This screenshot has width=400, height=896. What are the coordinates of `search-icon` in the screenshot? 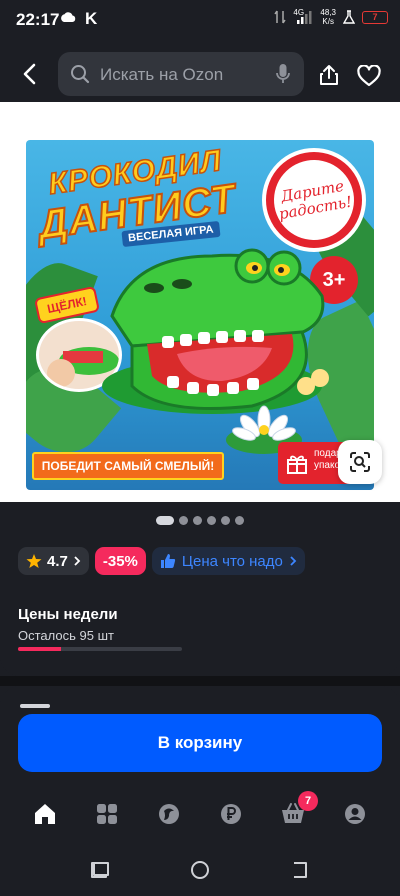 It's located at (80, 74).